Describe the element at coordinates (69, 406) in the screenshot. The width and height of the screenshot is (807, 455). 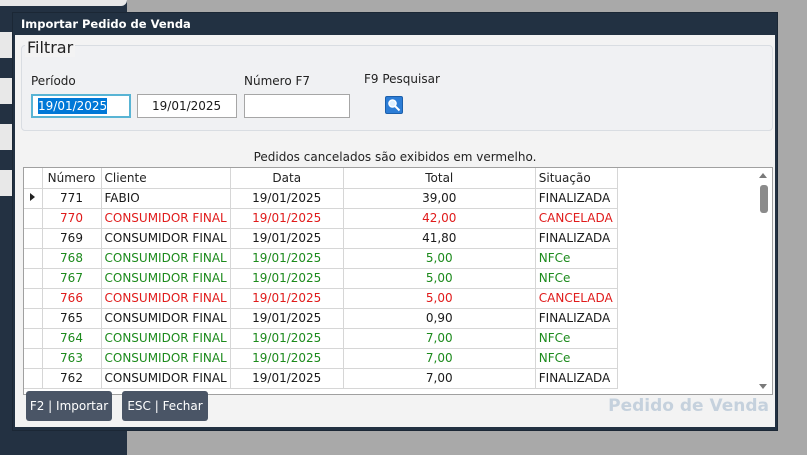
I see `import-button: F2 | Importar` at that location.